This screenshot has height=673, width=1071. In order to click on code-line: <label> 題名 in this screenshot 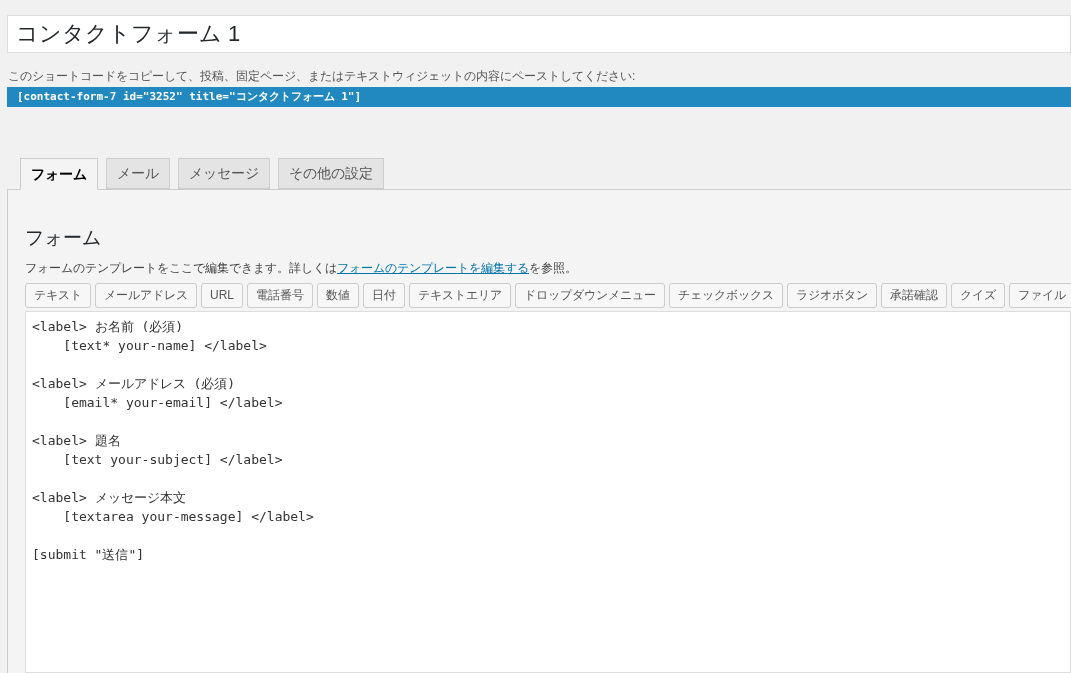, I will do `click(76, 440)`.